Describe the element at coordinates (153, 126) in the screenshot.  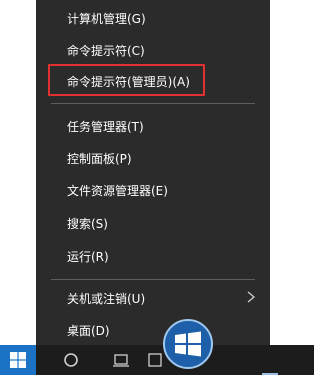
I see `menu-item-task-manager: 任务管理器(T)` at that location.